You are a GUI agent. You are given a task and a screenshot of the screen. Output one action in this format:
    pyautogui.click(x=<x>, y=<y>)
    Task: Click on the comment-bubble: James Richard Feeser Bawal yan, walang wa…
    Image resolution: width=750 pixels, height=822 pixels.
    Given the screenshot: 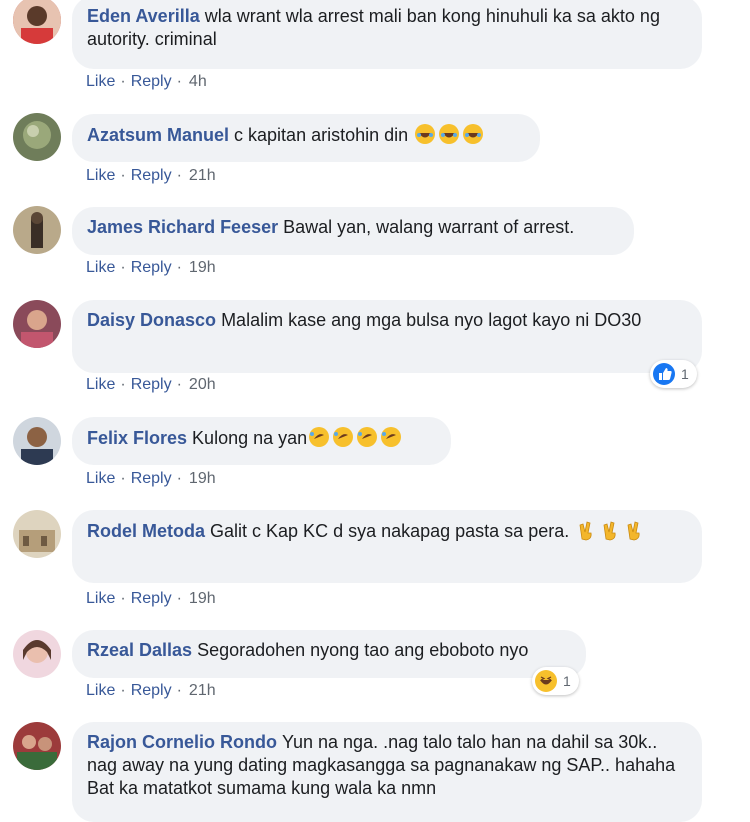 What is the action you would take?
    pyautogui.click(x=353, y=231)
    